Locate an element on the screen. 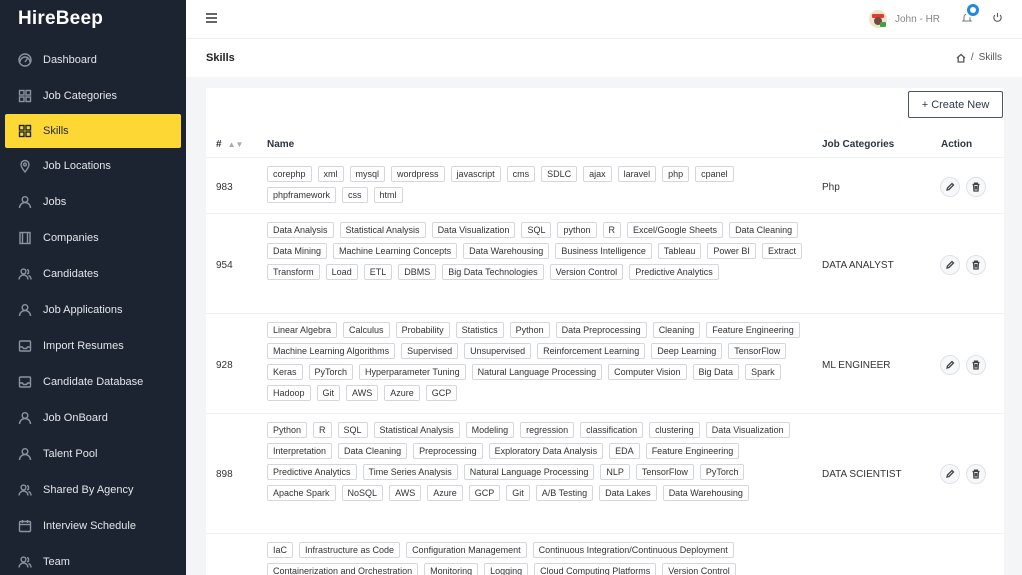  sidebar-item-job-locations: Job Locations is located at coordinates (93, 166).